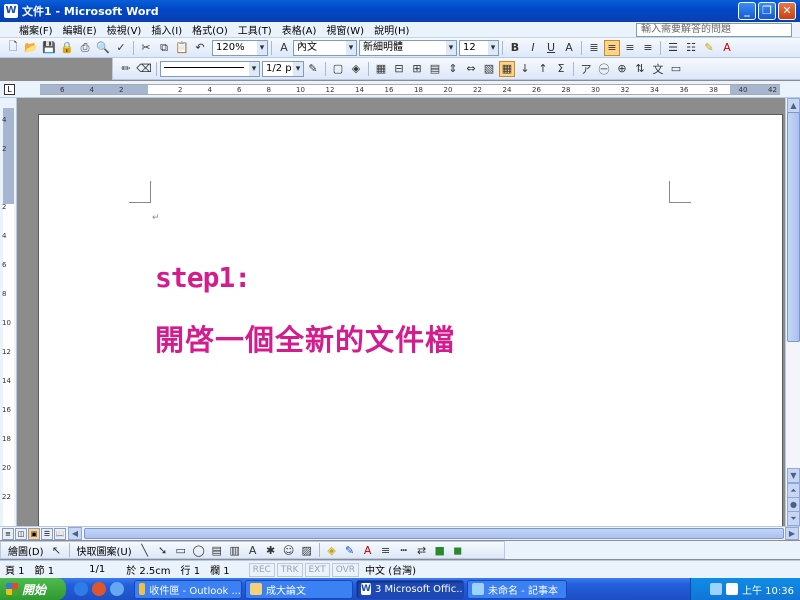  What do you see at coordinates (57, 550) in the screenshot?
I see `select-objects-icon: ↖` at bounding box center [57, 550].